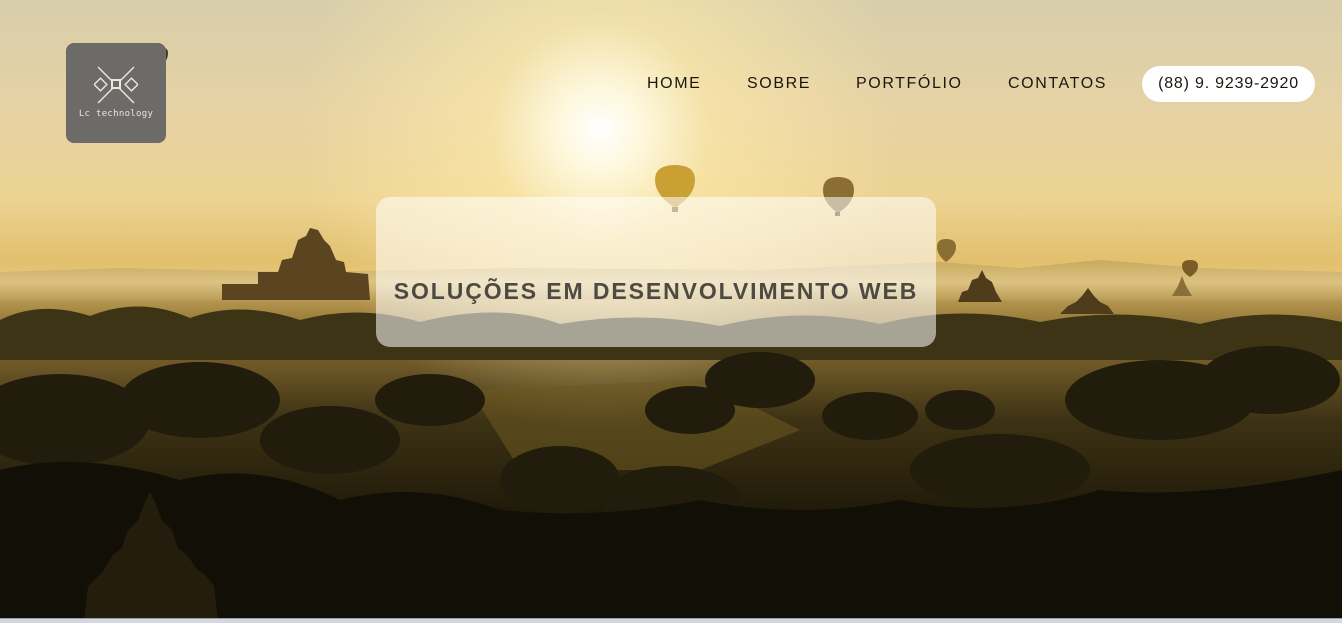  What do you see at coordinates (116, 114) in the screenshot?
I see `logo-text: Lc technology` at bounding box center [116, 114].